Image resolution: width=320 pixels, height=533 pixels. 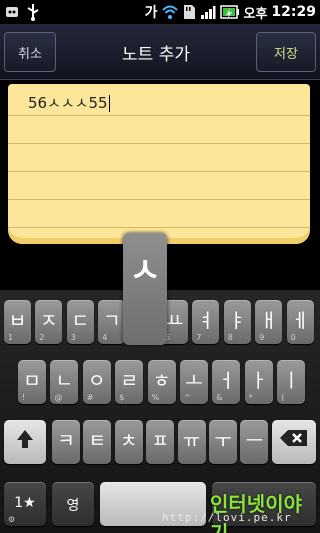 I want to click on cancel-button: 취소, so click(x=30, y=52).